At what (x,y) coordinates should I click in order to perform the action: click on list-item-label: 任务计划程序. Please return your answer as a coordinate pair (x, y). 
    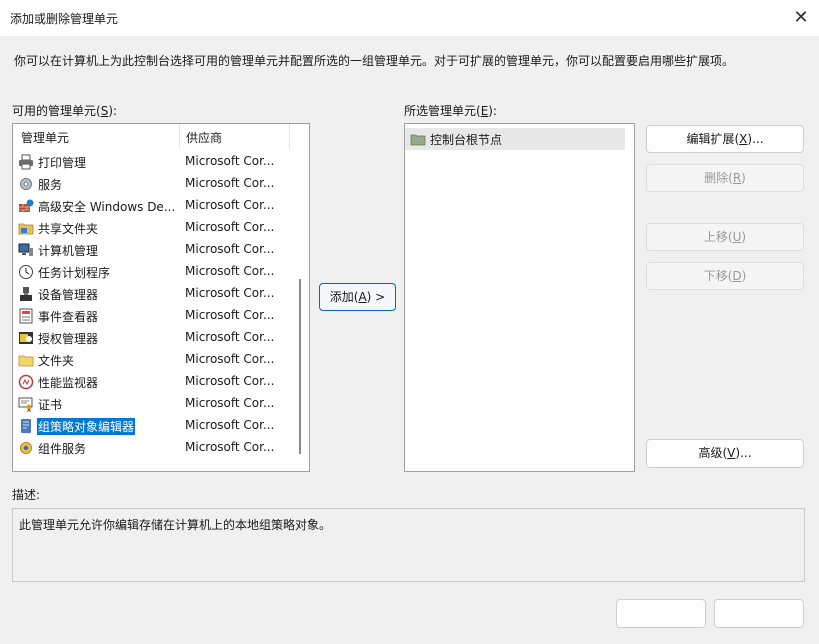
    Looking at the image, I should click on (74, 273).